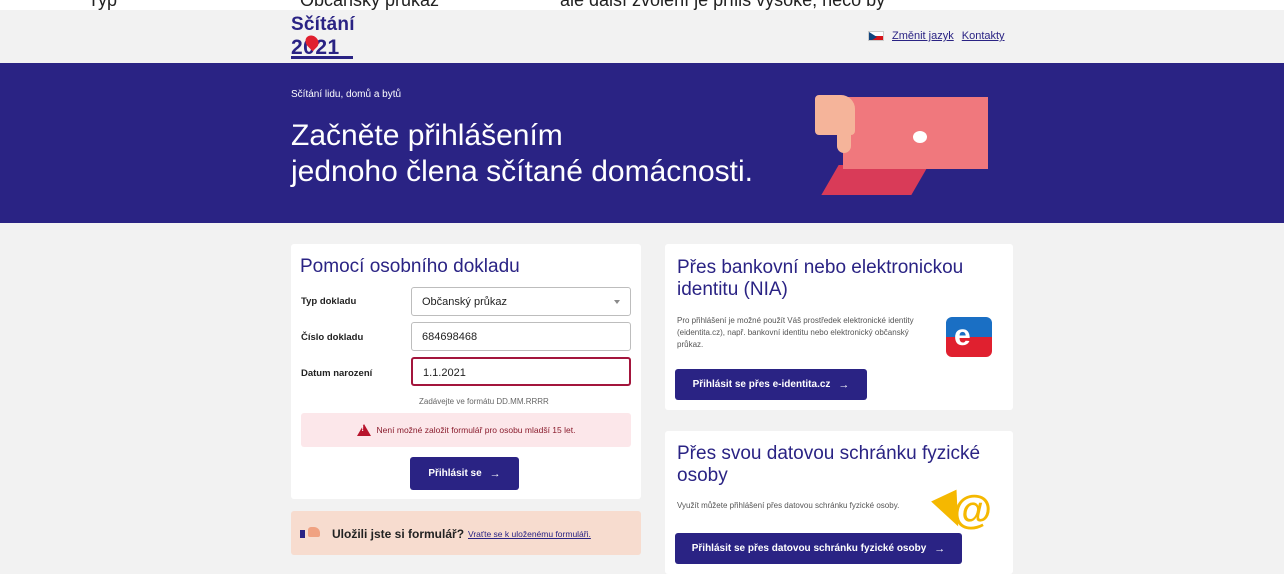 This screenshot has height=574, width=1284. What do you see at coordinates (617, 302) in the screenshot?
I see `chevron-down-icon` at bounding box center [617, 302].